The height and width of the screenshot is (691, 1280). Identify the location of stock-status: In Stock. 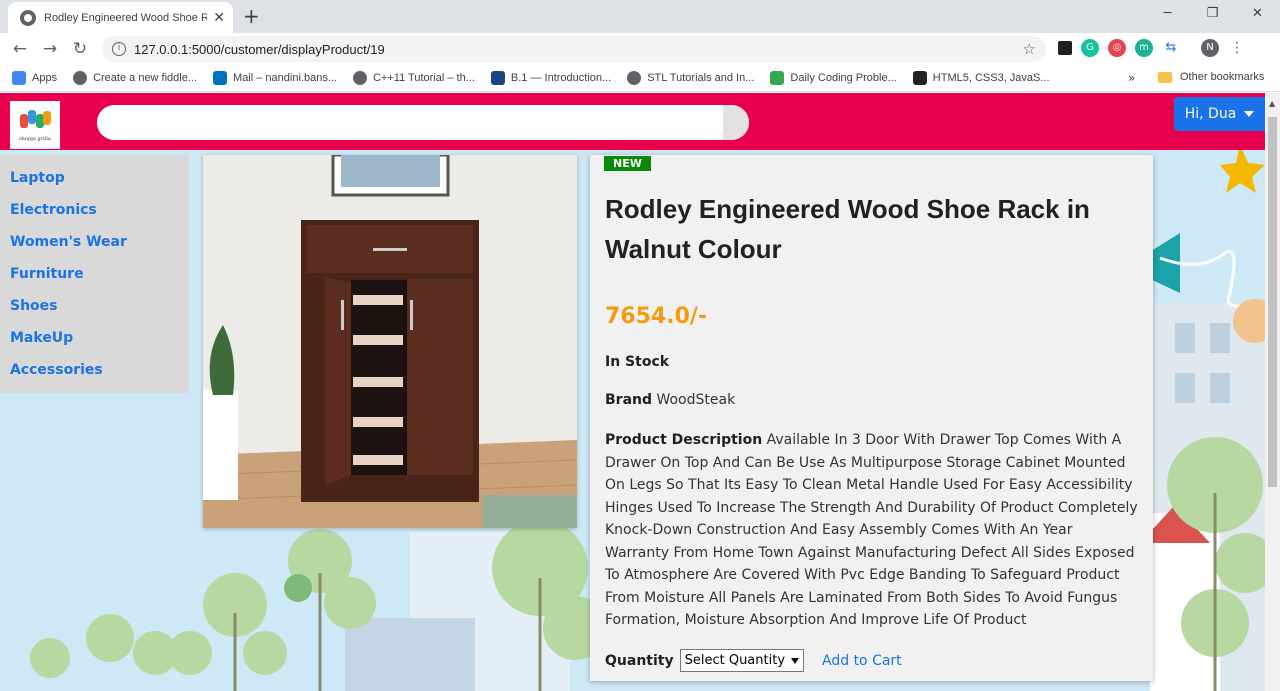
(637, 362).